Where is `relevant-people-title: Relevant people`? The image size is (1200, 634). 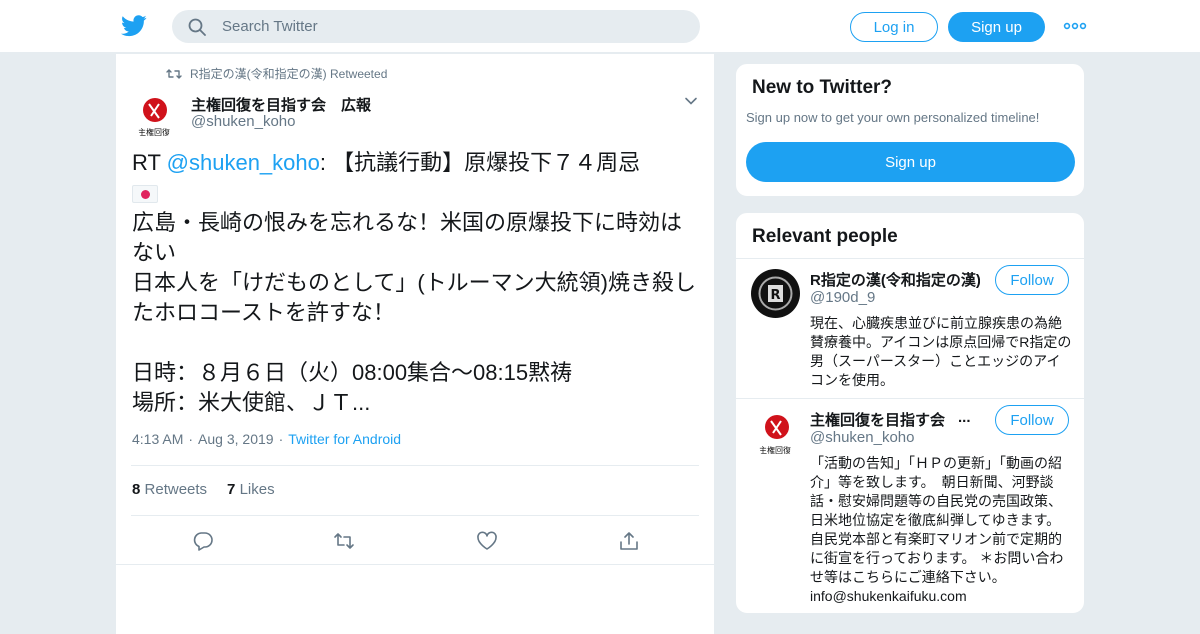
relevant-people-title: Relevant people is located at coordinates (825, 236).